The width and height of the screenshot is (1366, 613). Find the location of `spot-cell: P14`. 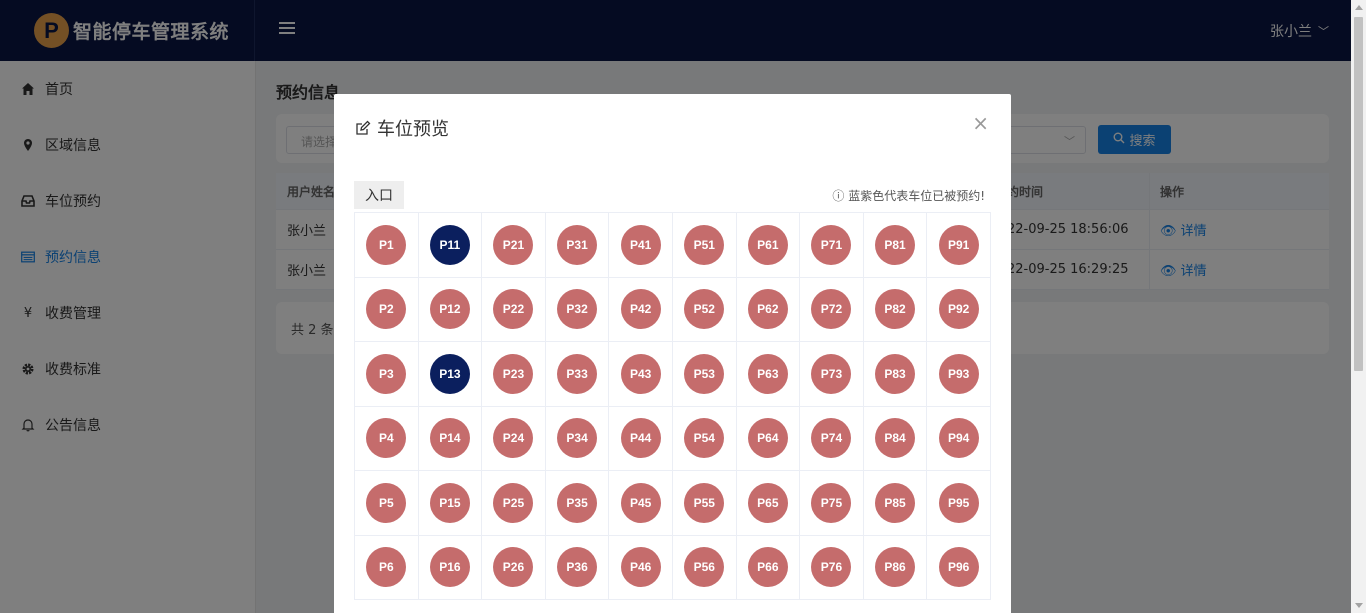

spot-cell: P14 is located at coordinates (450, 438).